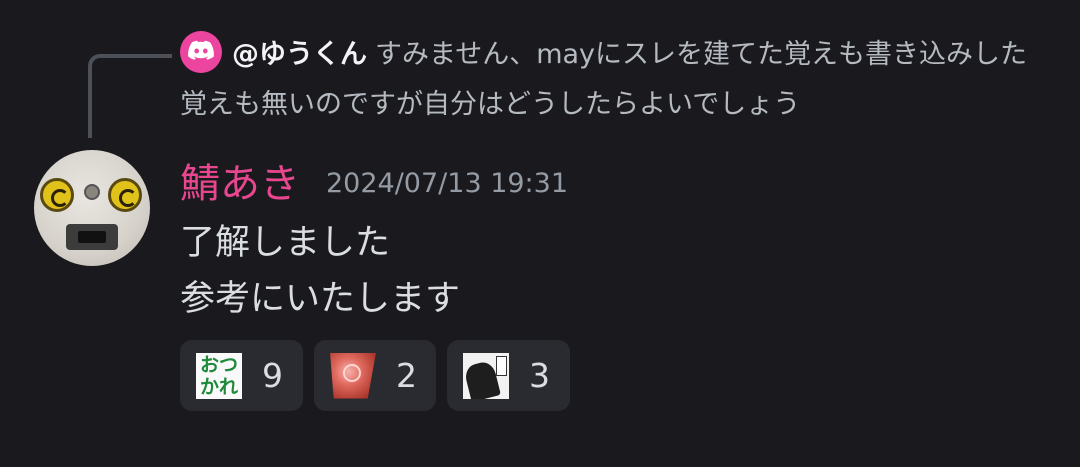 This screenshot has width=1080, height=467. What do you see at coordinates (130, 96) in the screenshot?
I see `reply-connector-line` at bounding box center [130, 96].